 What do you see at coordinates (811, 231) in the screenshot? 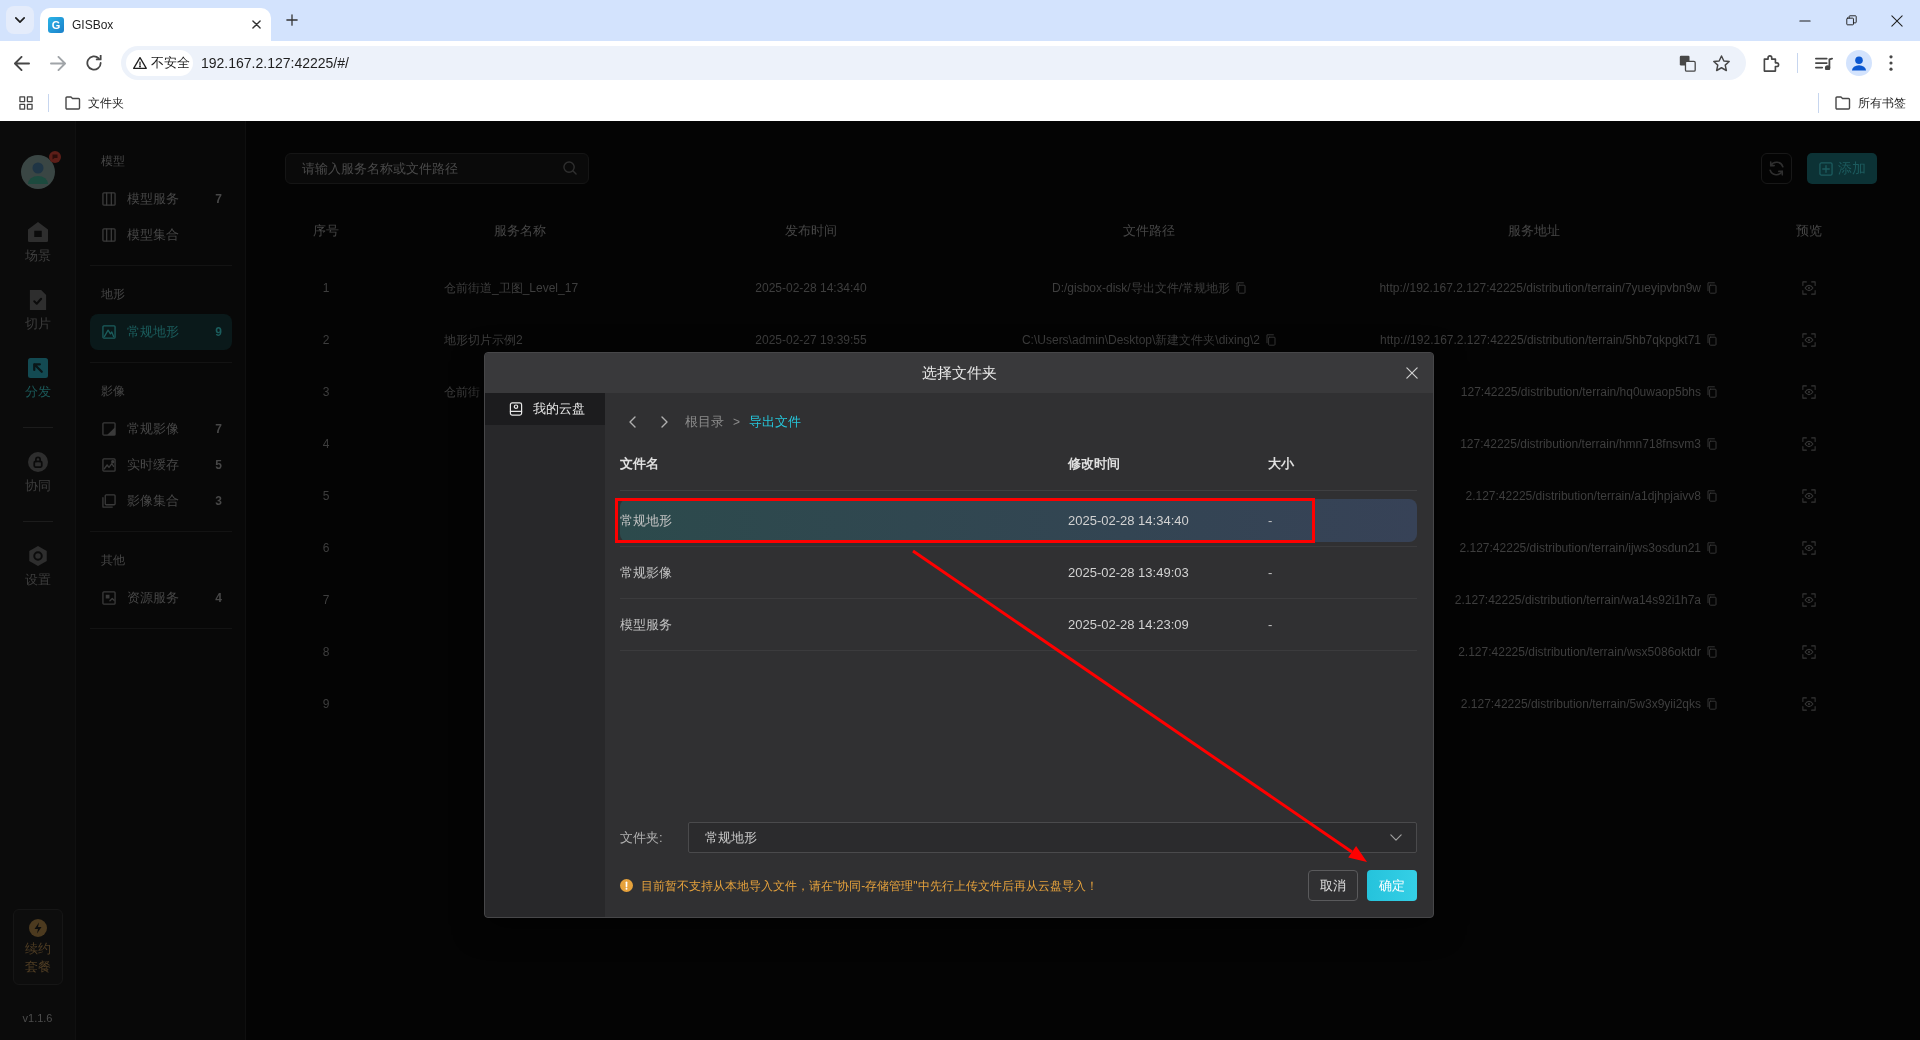
I see `column-header: 发布时间` at bounding box center [811, 231].